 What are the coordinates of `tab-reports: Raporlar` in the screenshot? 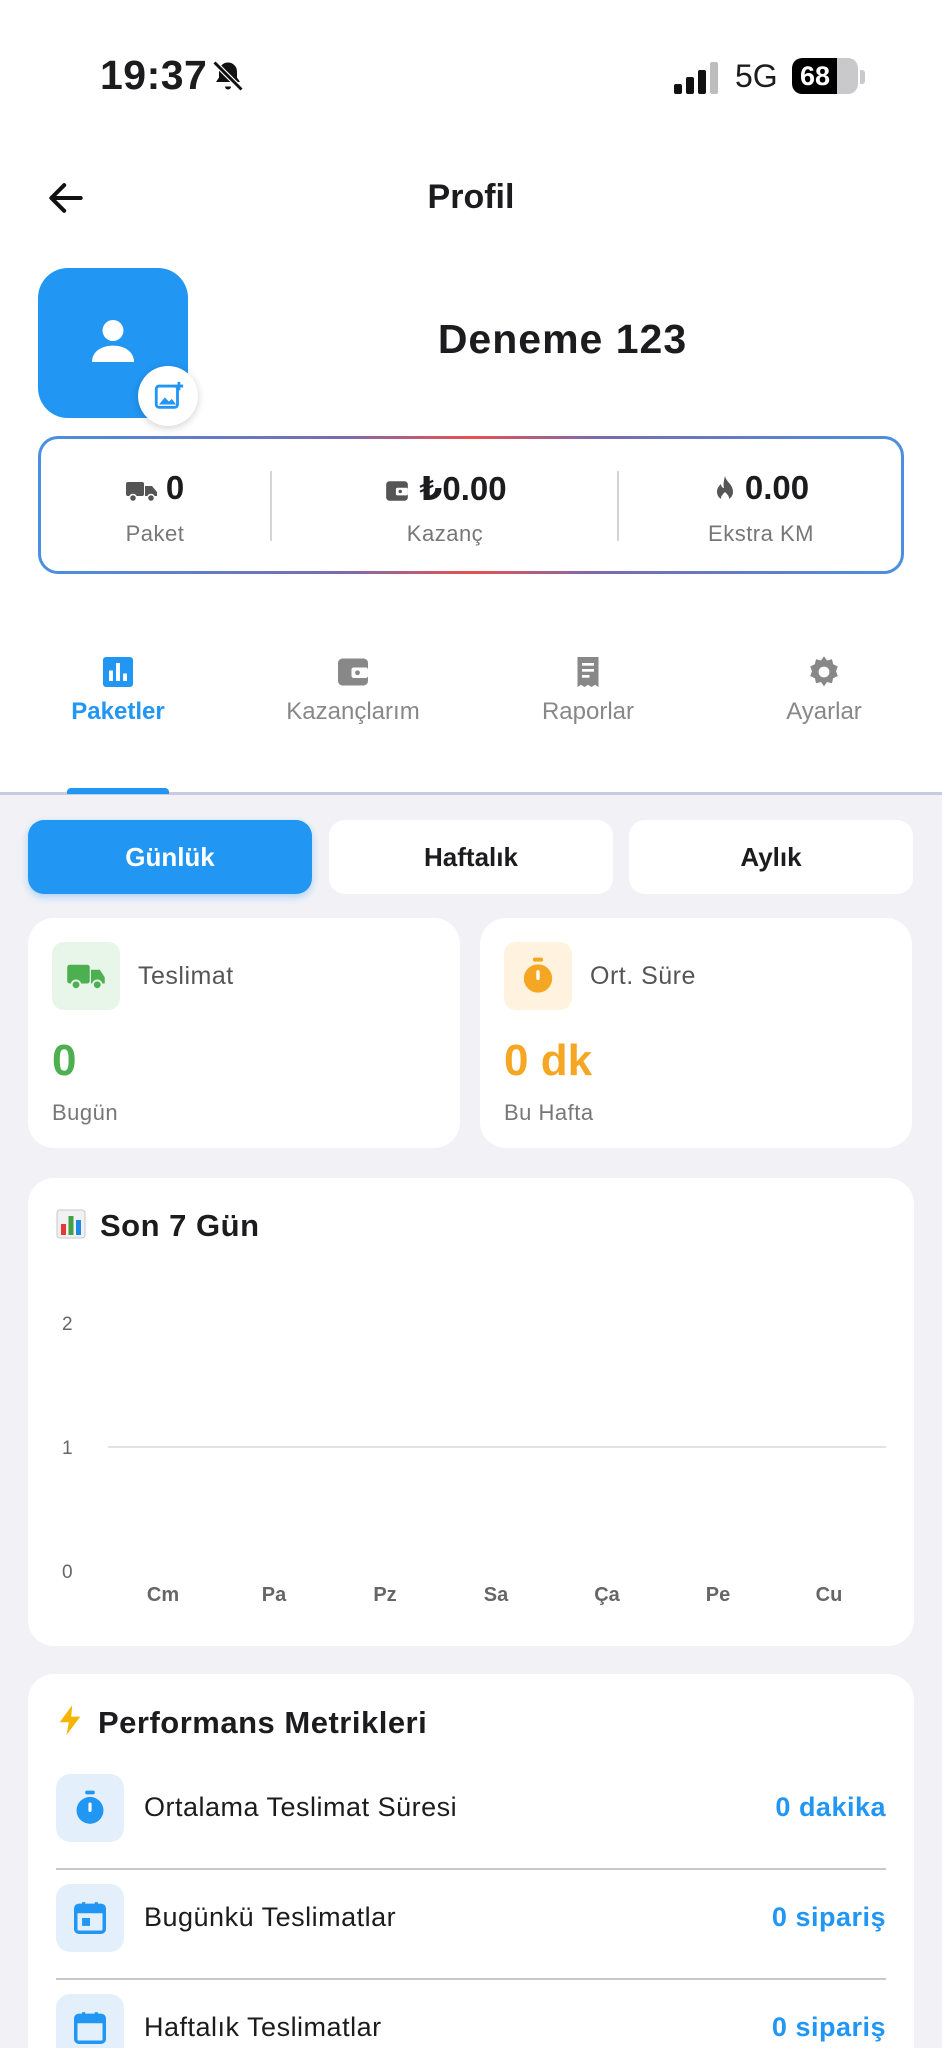 It's located at (588, 690).